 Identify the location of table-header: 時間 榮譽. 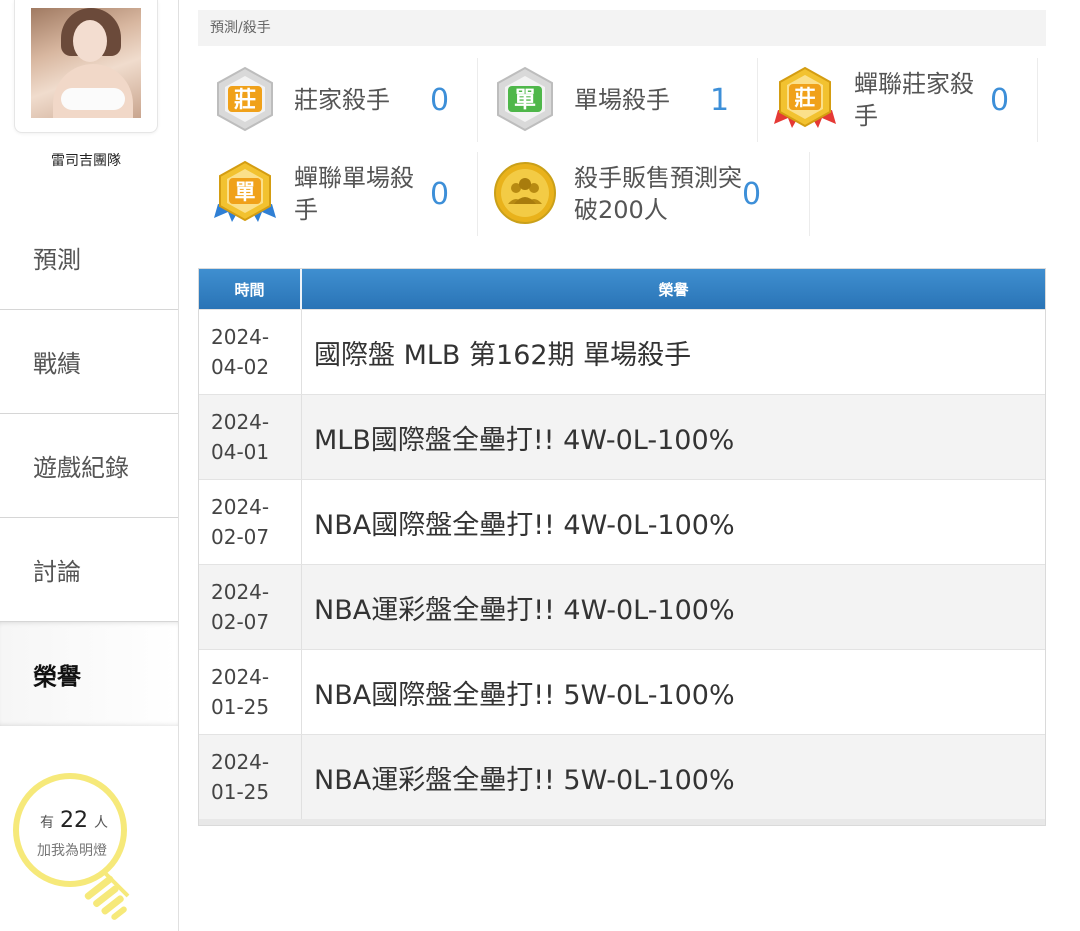
(622, 289).